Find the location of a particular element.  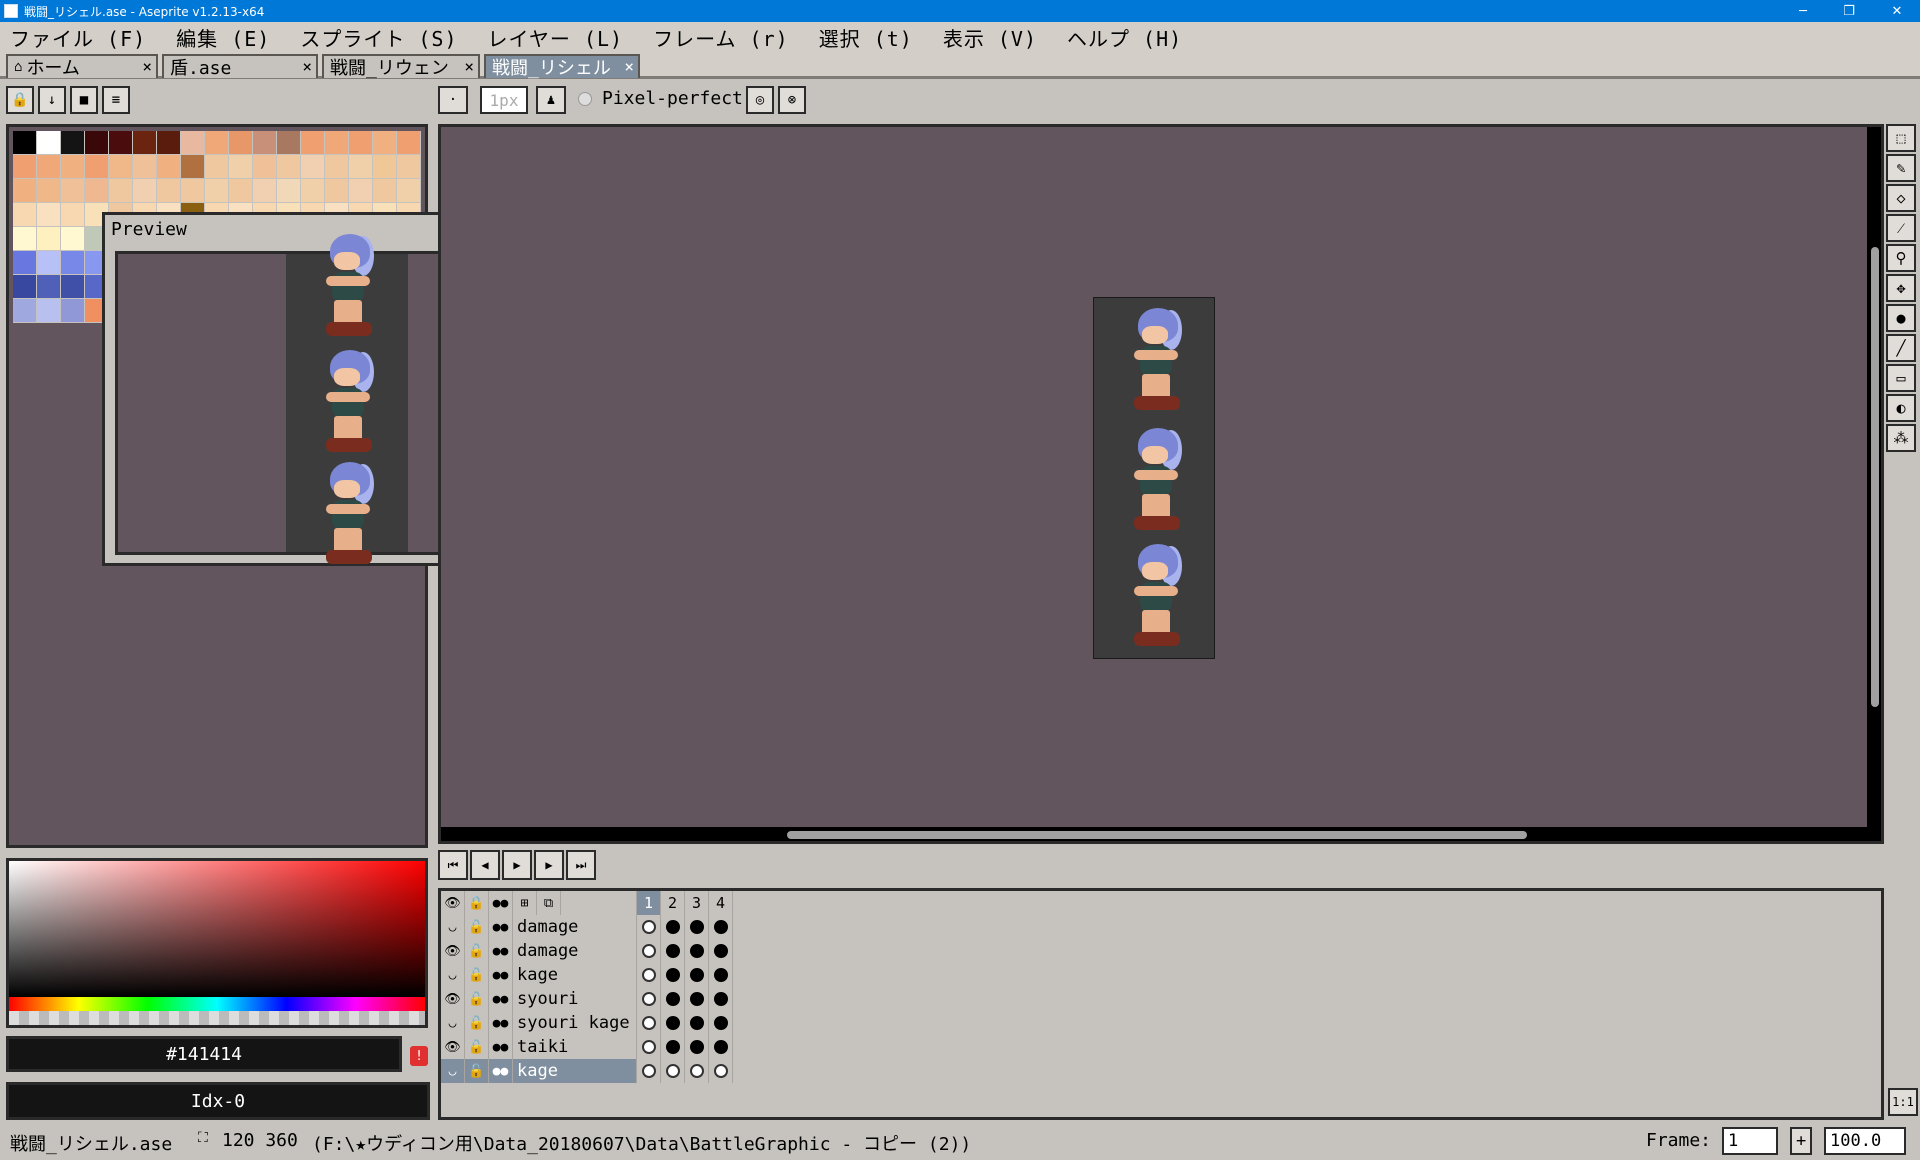

color-index-field: Idx-0 is located at coordinates (218, 1101).